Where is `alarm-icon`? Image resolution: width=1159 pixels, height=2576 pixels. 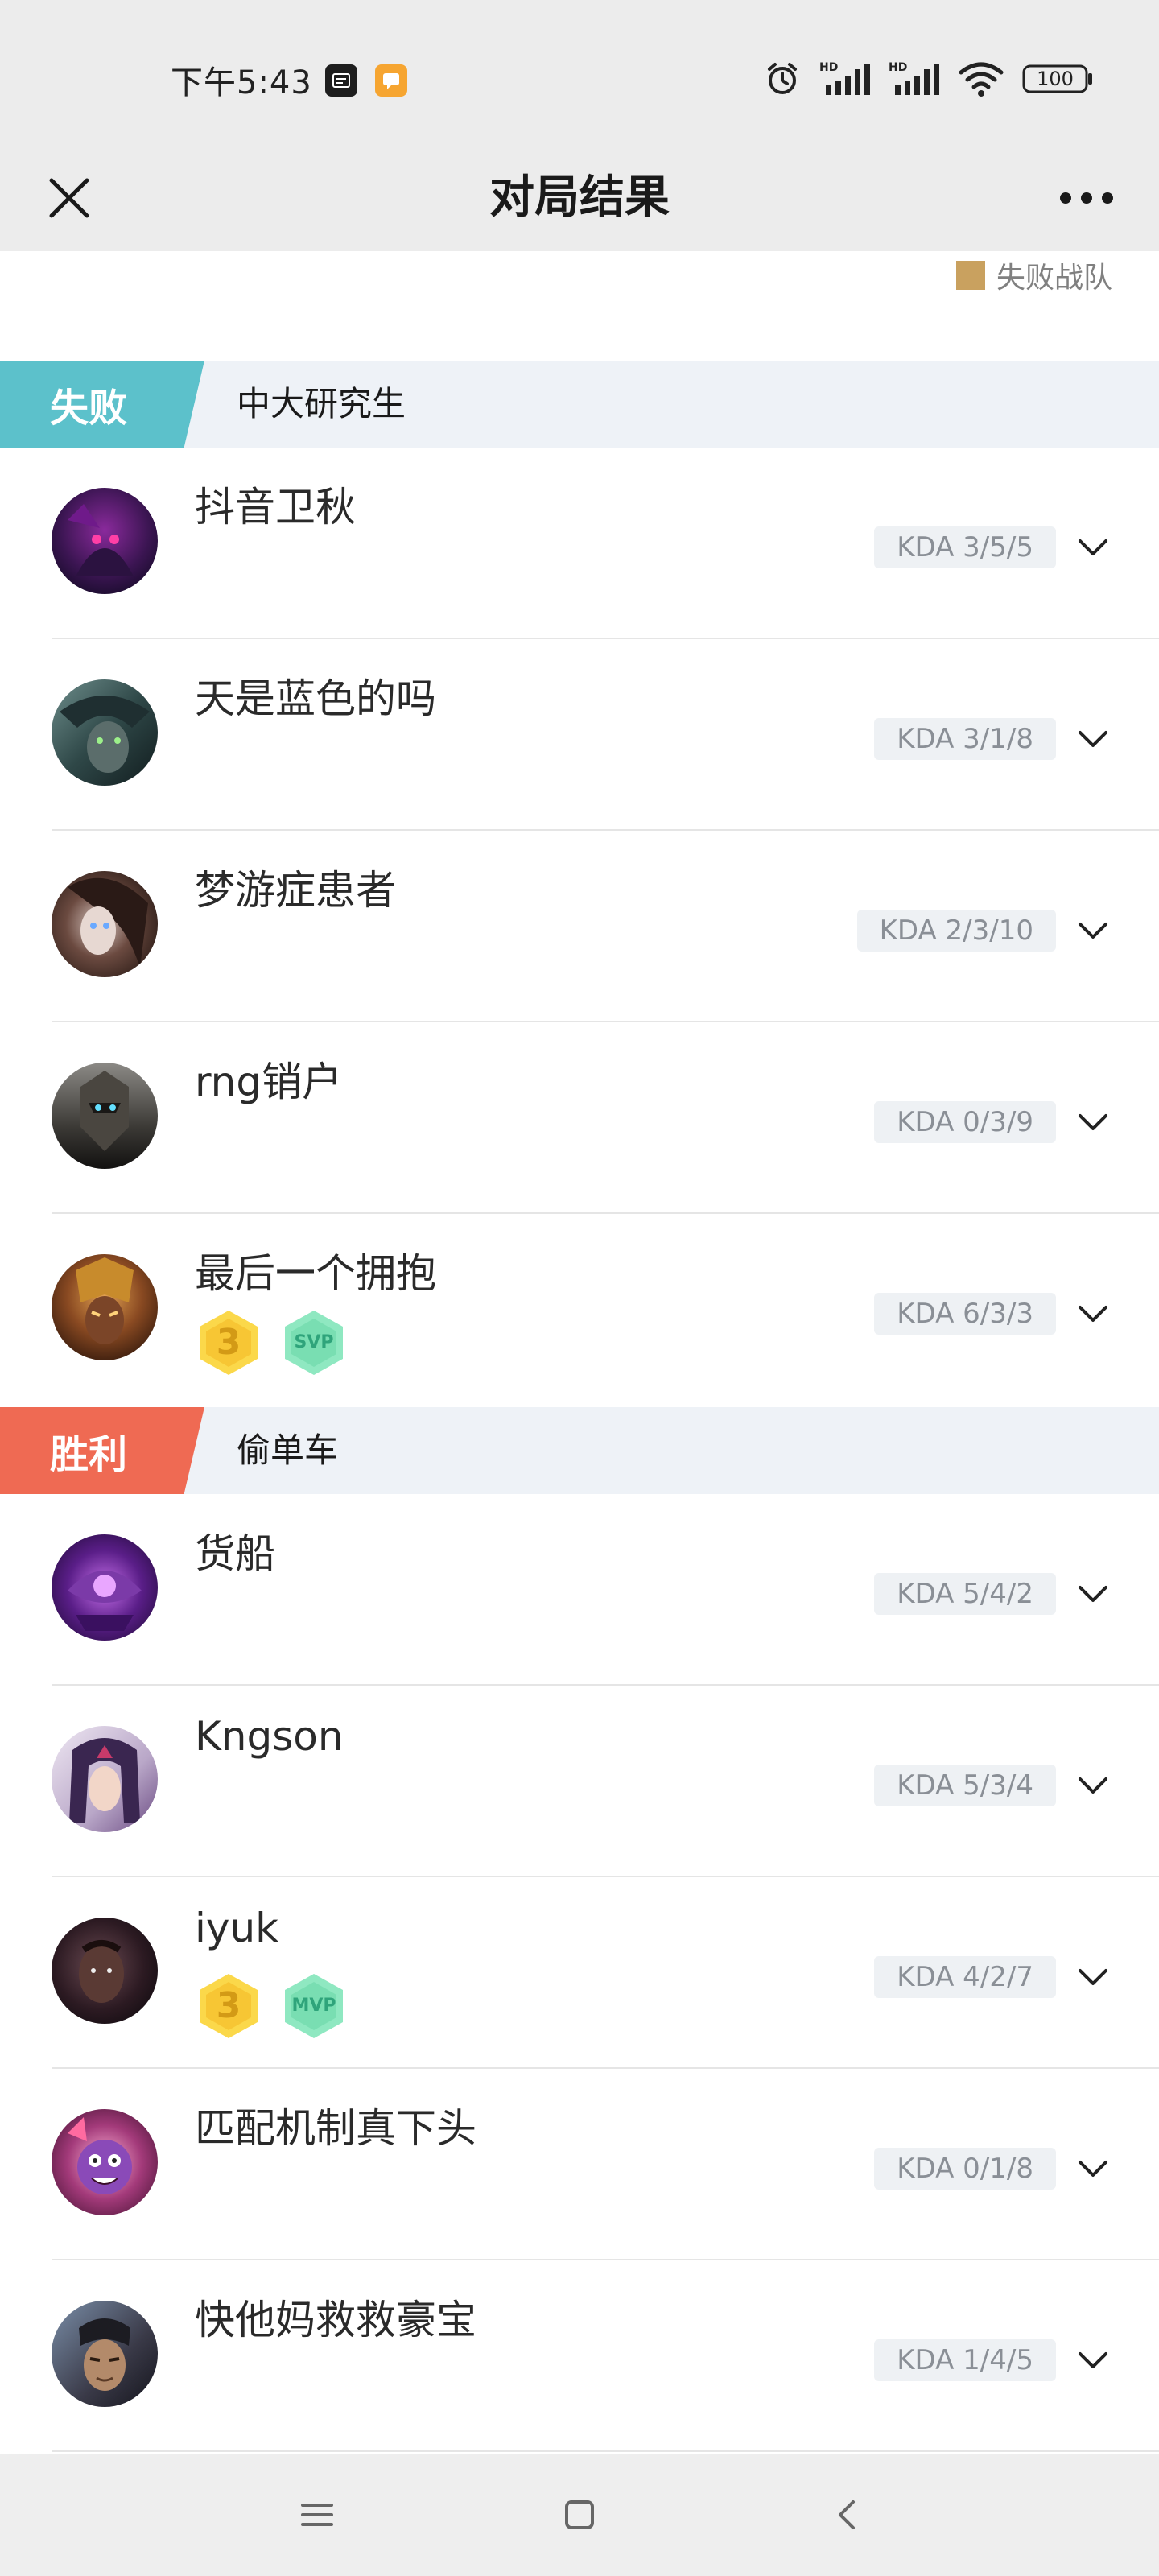 alarm-icon is located at coordinates (782, 79).